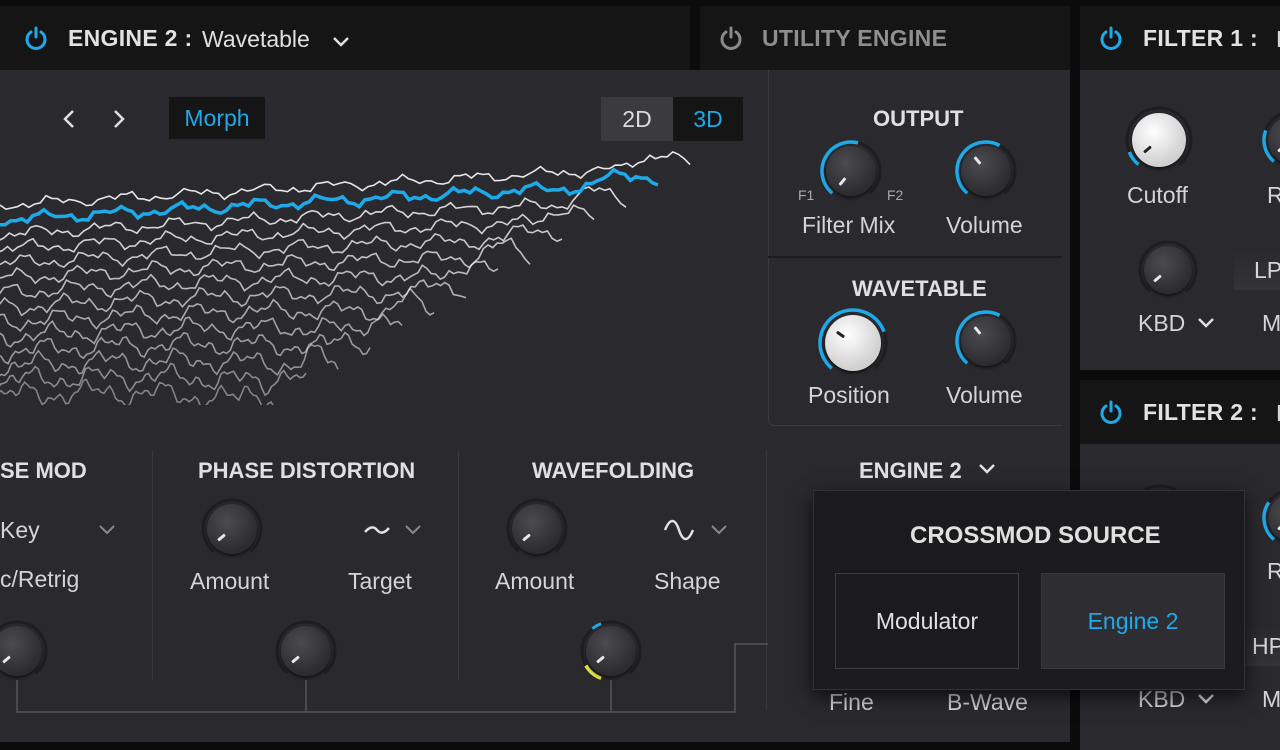 The image size is (1280, 750). What do you see at coordinates (1278, 39) in the screenshot?
I see `filter1-type-value: L` at bounding box center [1278, 39].